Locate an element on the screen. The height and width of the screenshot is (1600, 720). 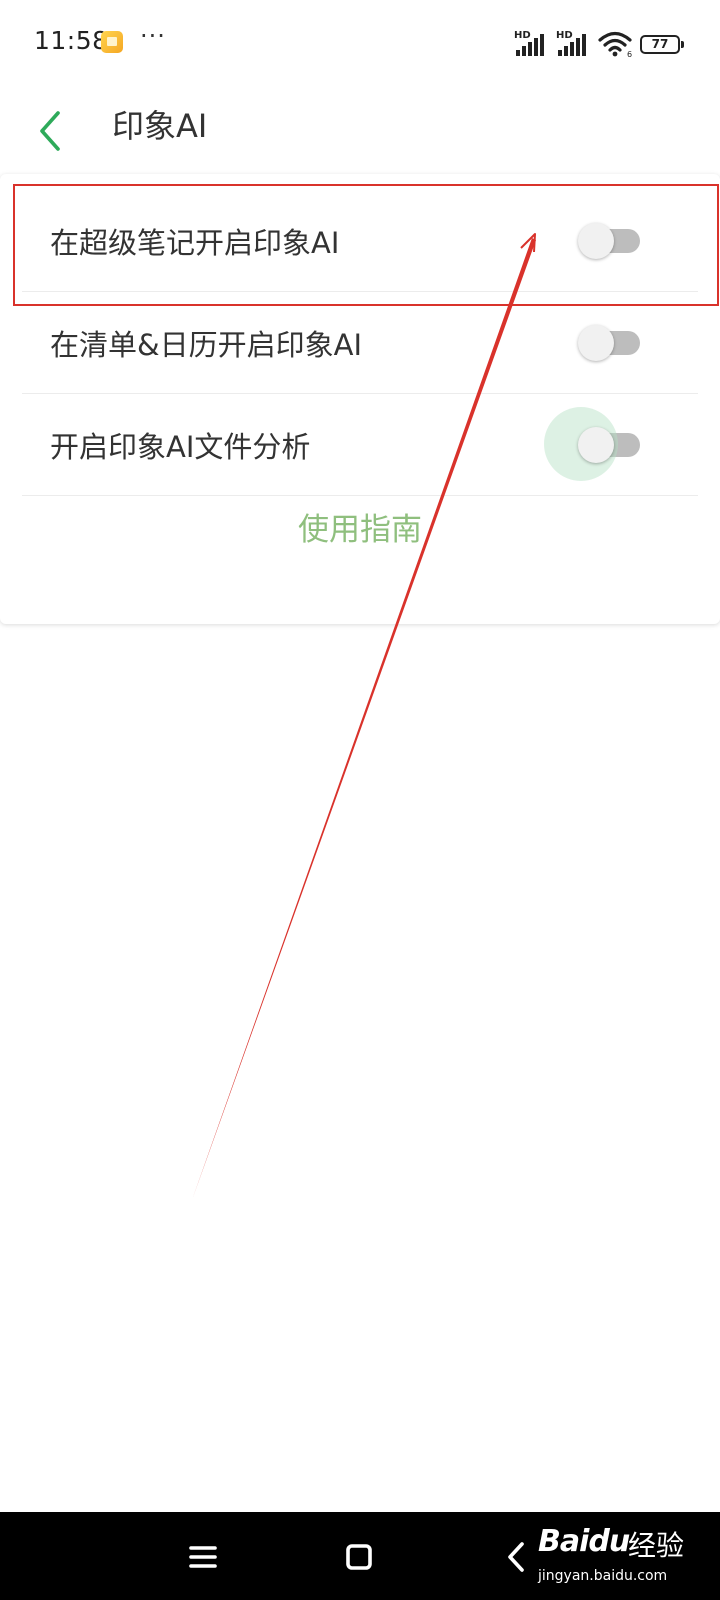
baidu-logo: Baidu is located at coordinates (584, 1541).